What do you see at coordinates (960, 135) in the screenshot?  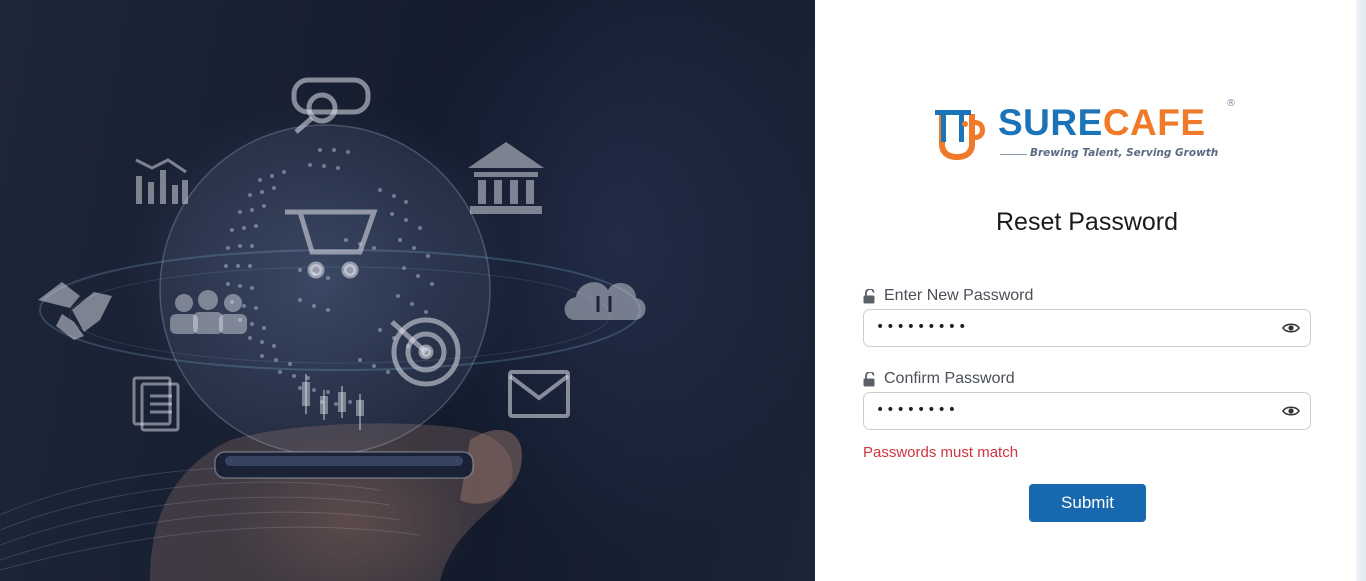 I see `surecafe-logo-icon` at bounding box center [960, 135].